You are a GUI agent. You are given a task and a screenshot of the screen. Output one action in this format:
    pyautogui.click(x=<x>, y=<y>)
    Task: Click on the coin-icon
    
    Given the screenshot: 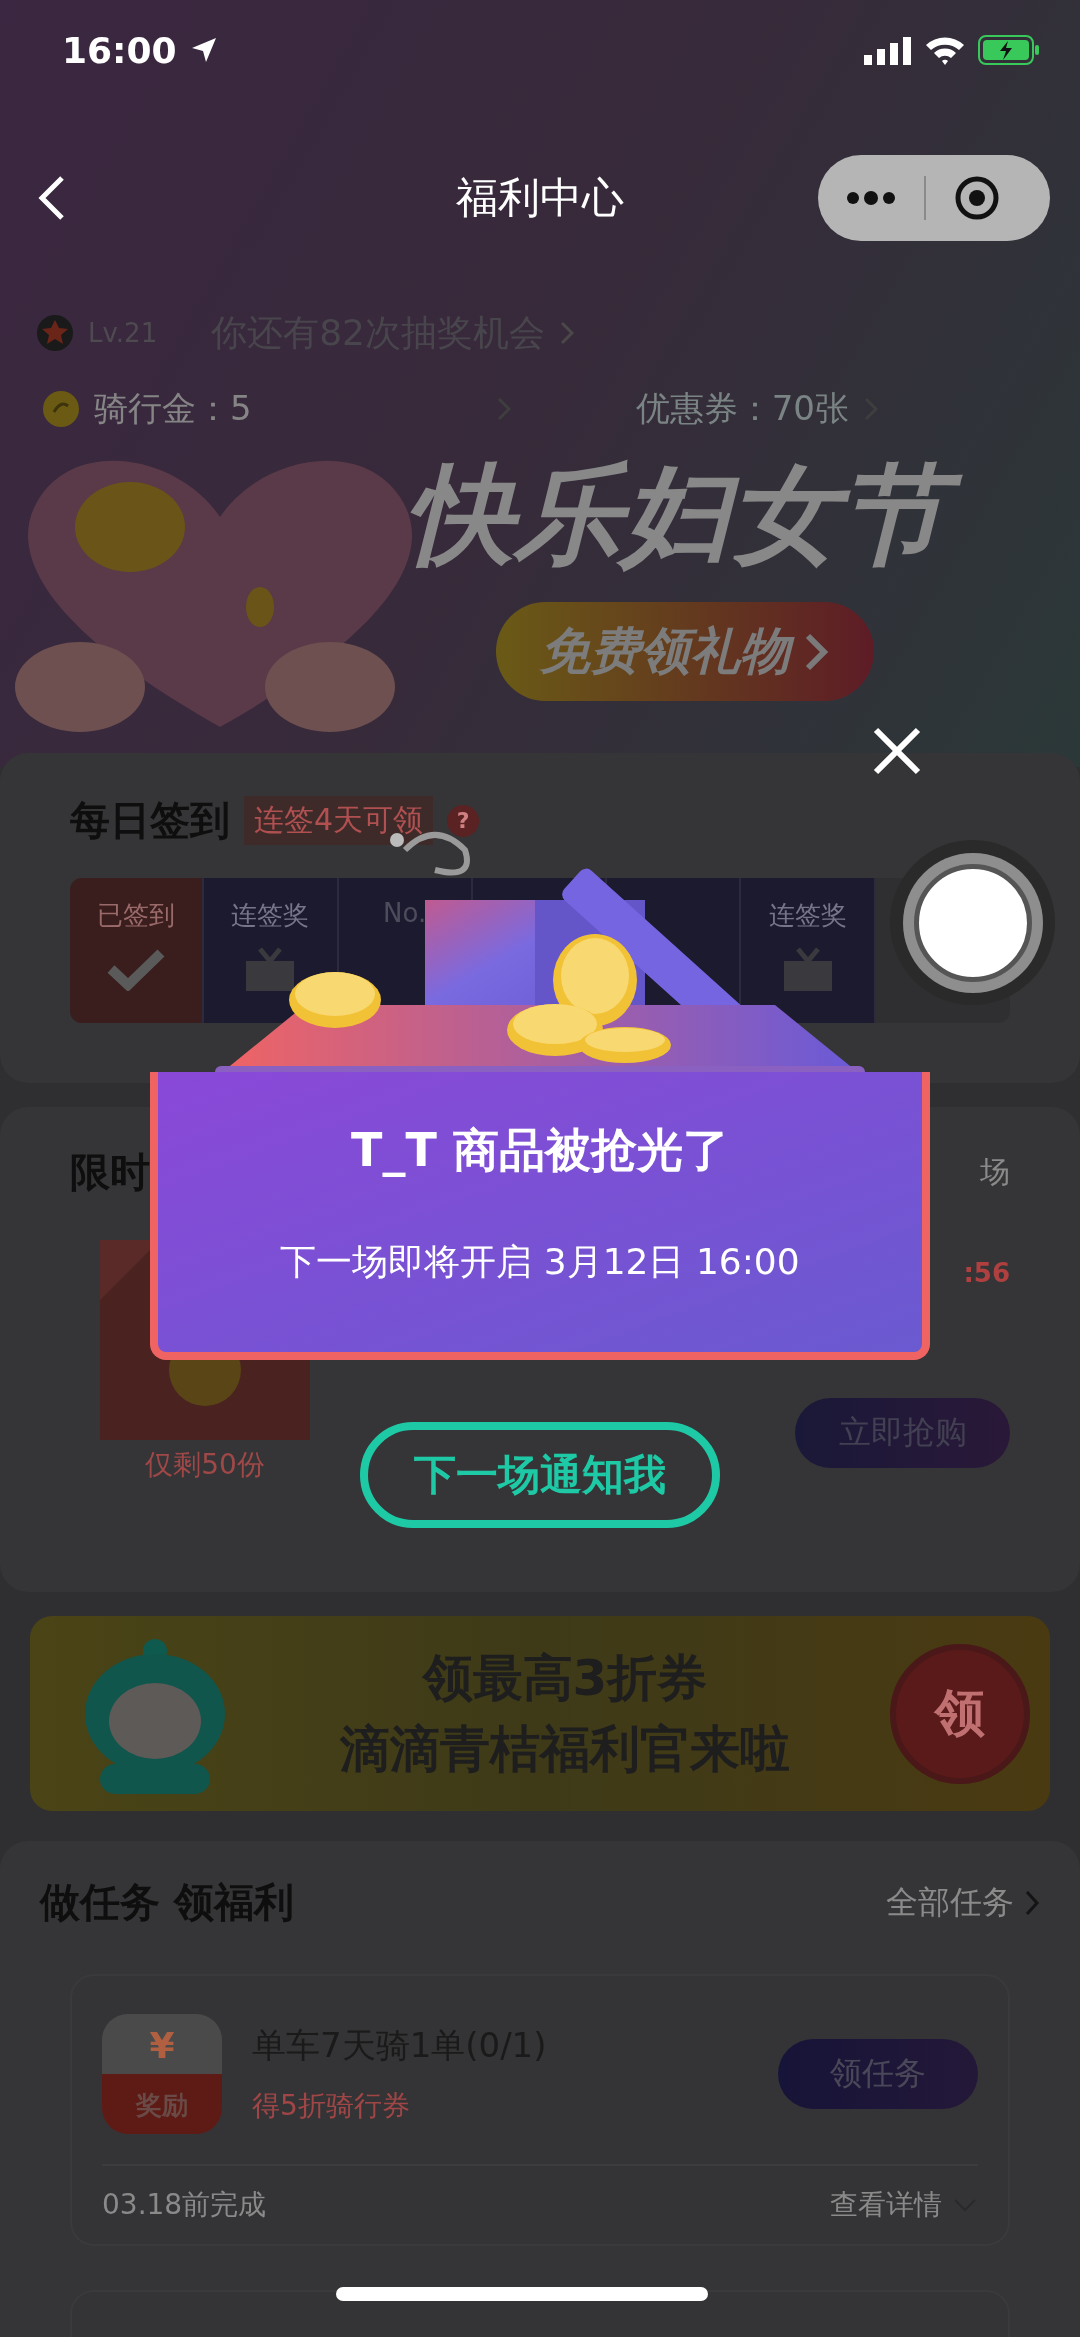 What is the action you would take?
    pyautogui.click(x=61, y=409)
    